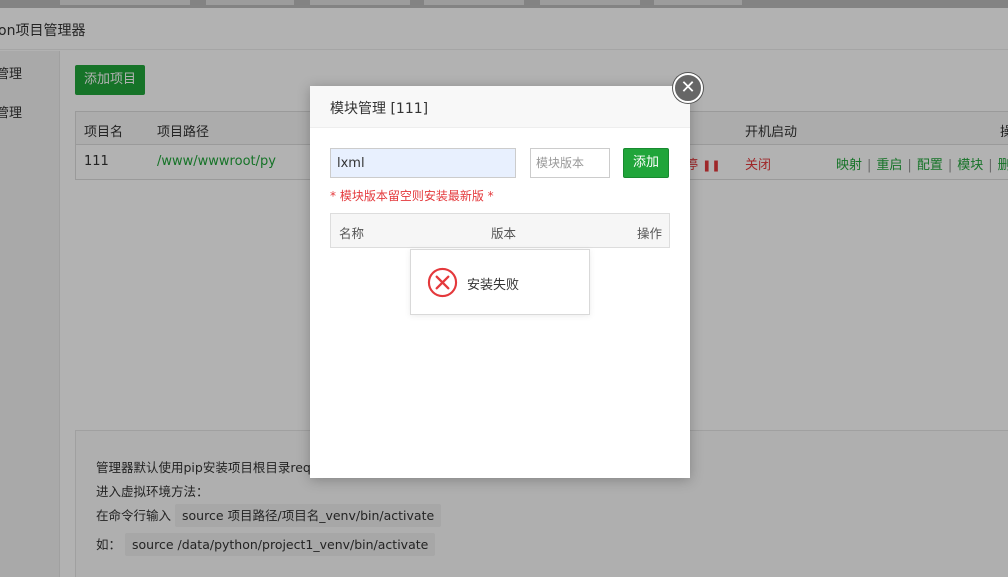  What do you see at coordinates (570, 163) in the screenshot?
I see `module-version-input` at bounding box center [570, 163].